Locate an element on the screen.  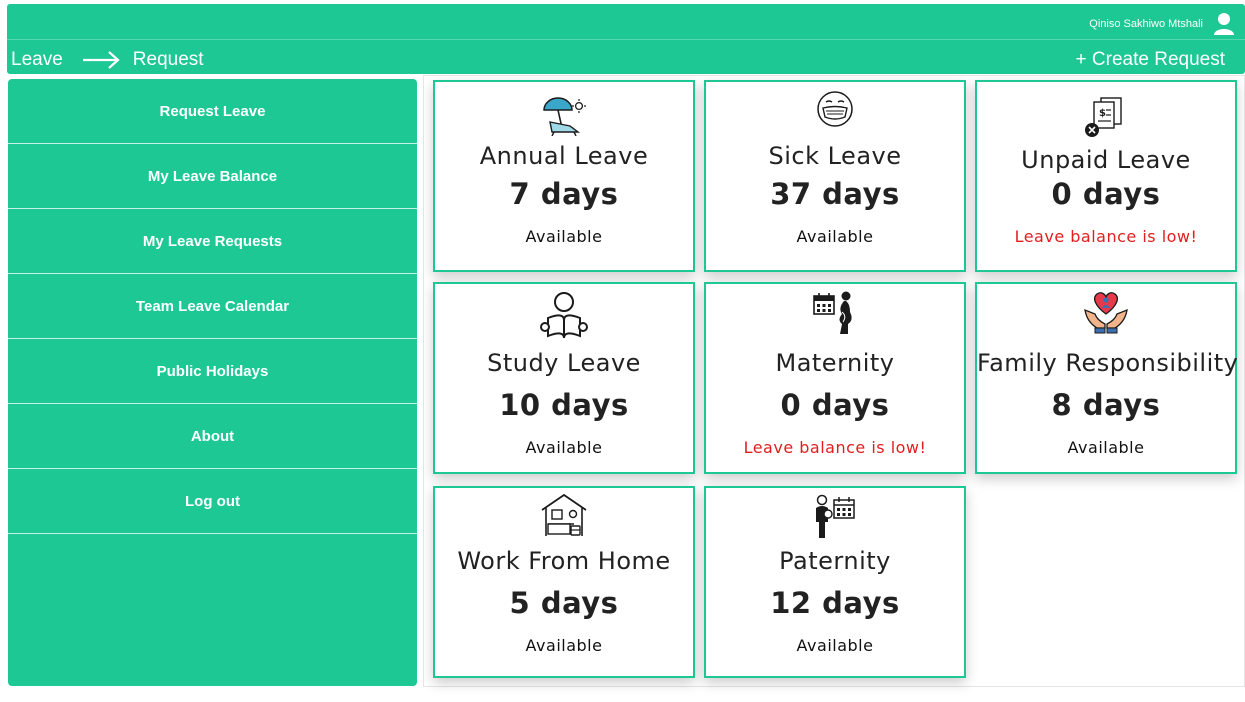
sidebar-item-label: About is located at coordinates (212, 436).